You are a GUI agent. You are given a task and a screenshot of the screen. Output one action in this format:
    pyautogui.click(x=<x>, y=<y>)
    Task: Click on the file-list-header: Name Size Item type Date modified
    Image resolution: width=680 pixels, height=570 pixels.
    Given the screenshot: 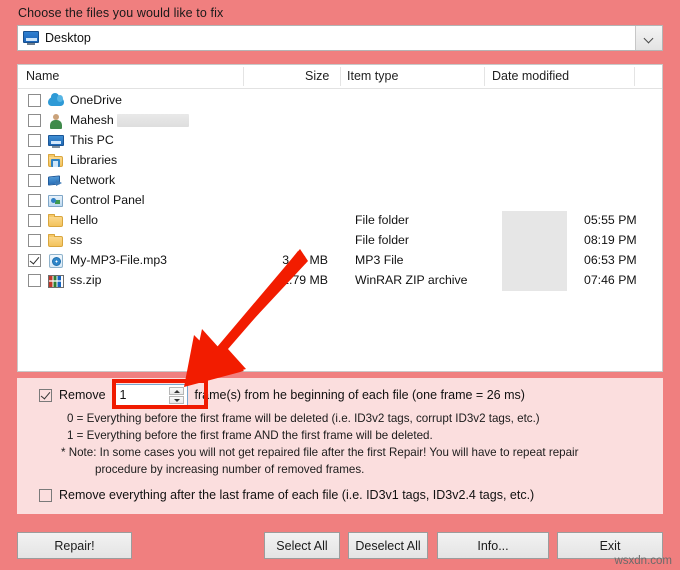 What is the action you would take?
    pyautogui.click(x=340, y=77)
    